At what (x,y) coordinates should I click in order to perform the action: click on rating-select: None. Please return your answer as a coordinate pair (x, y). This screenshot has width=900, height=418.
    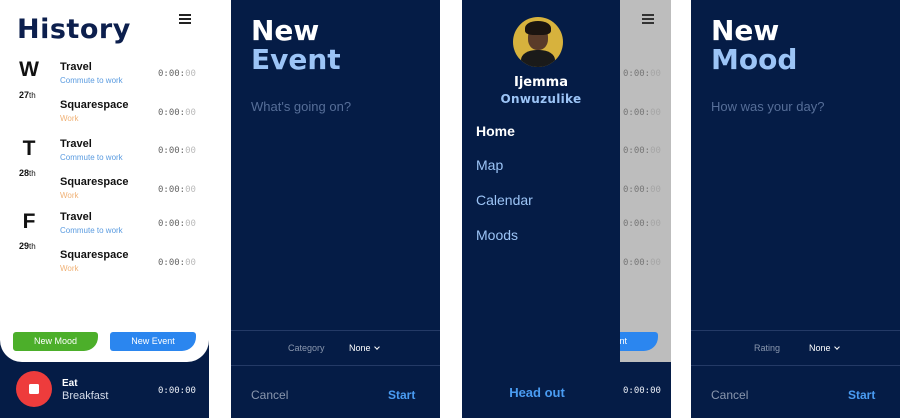
    Looking at the image, I should click on (824, 348).